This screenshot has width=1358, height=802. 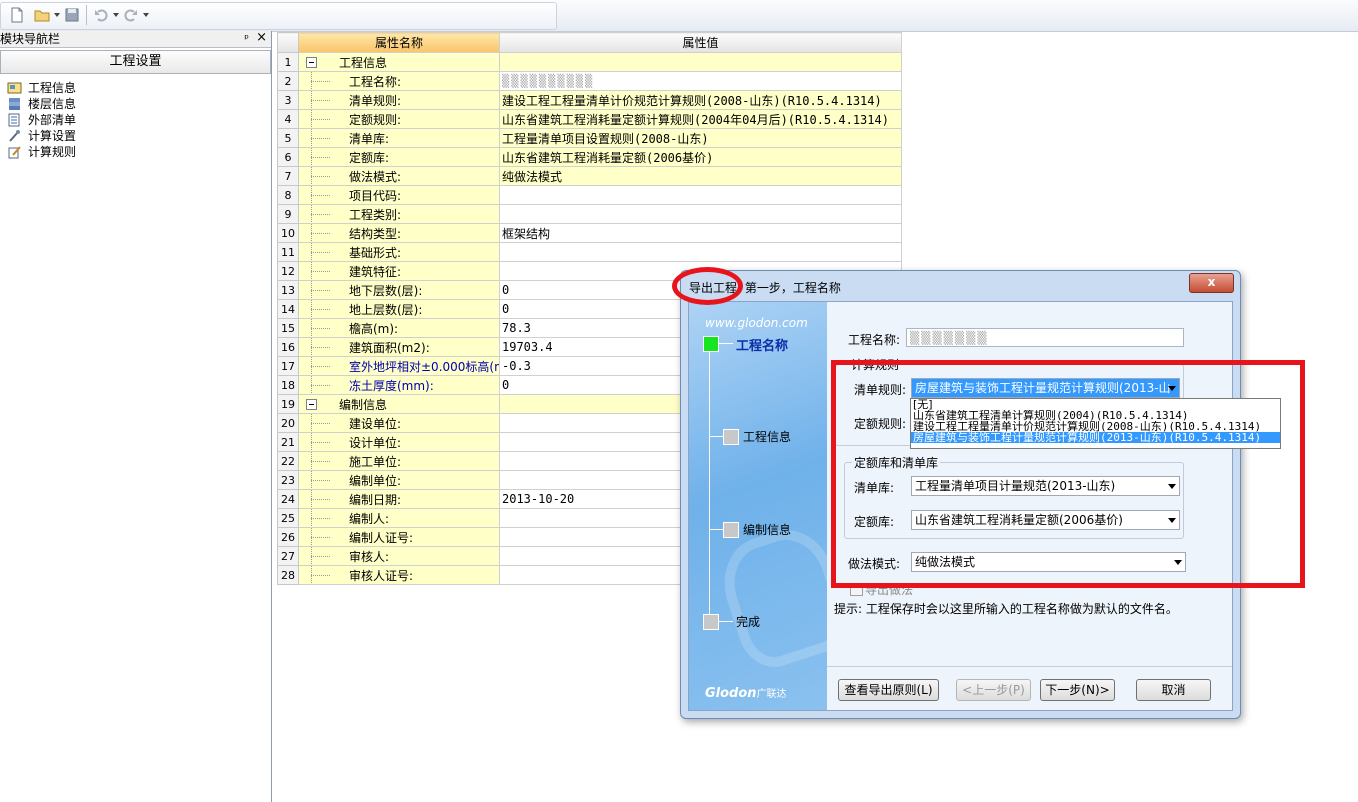 I want to click on row-number: 10, so click(x=288, y=233).